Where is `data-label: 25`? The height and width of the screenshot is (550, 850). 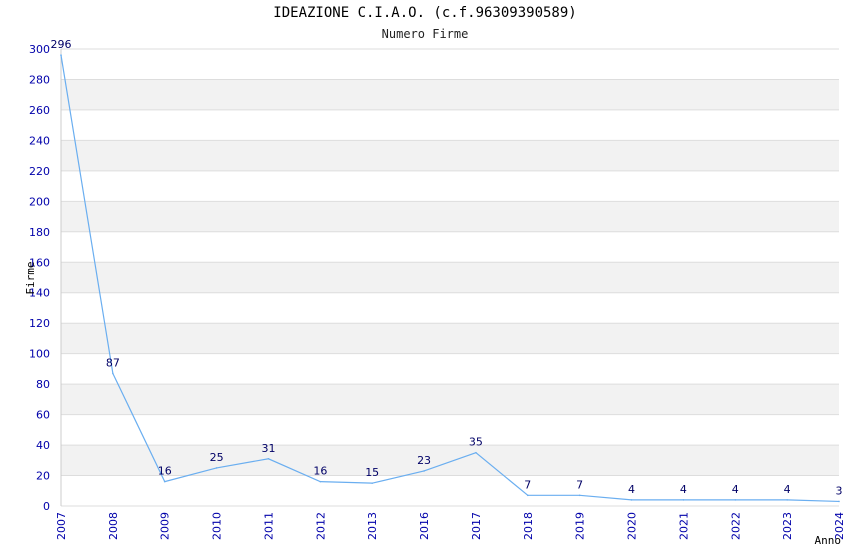
data-label: 25 is located at coordinates (217, 457).